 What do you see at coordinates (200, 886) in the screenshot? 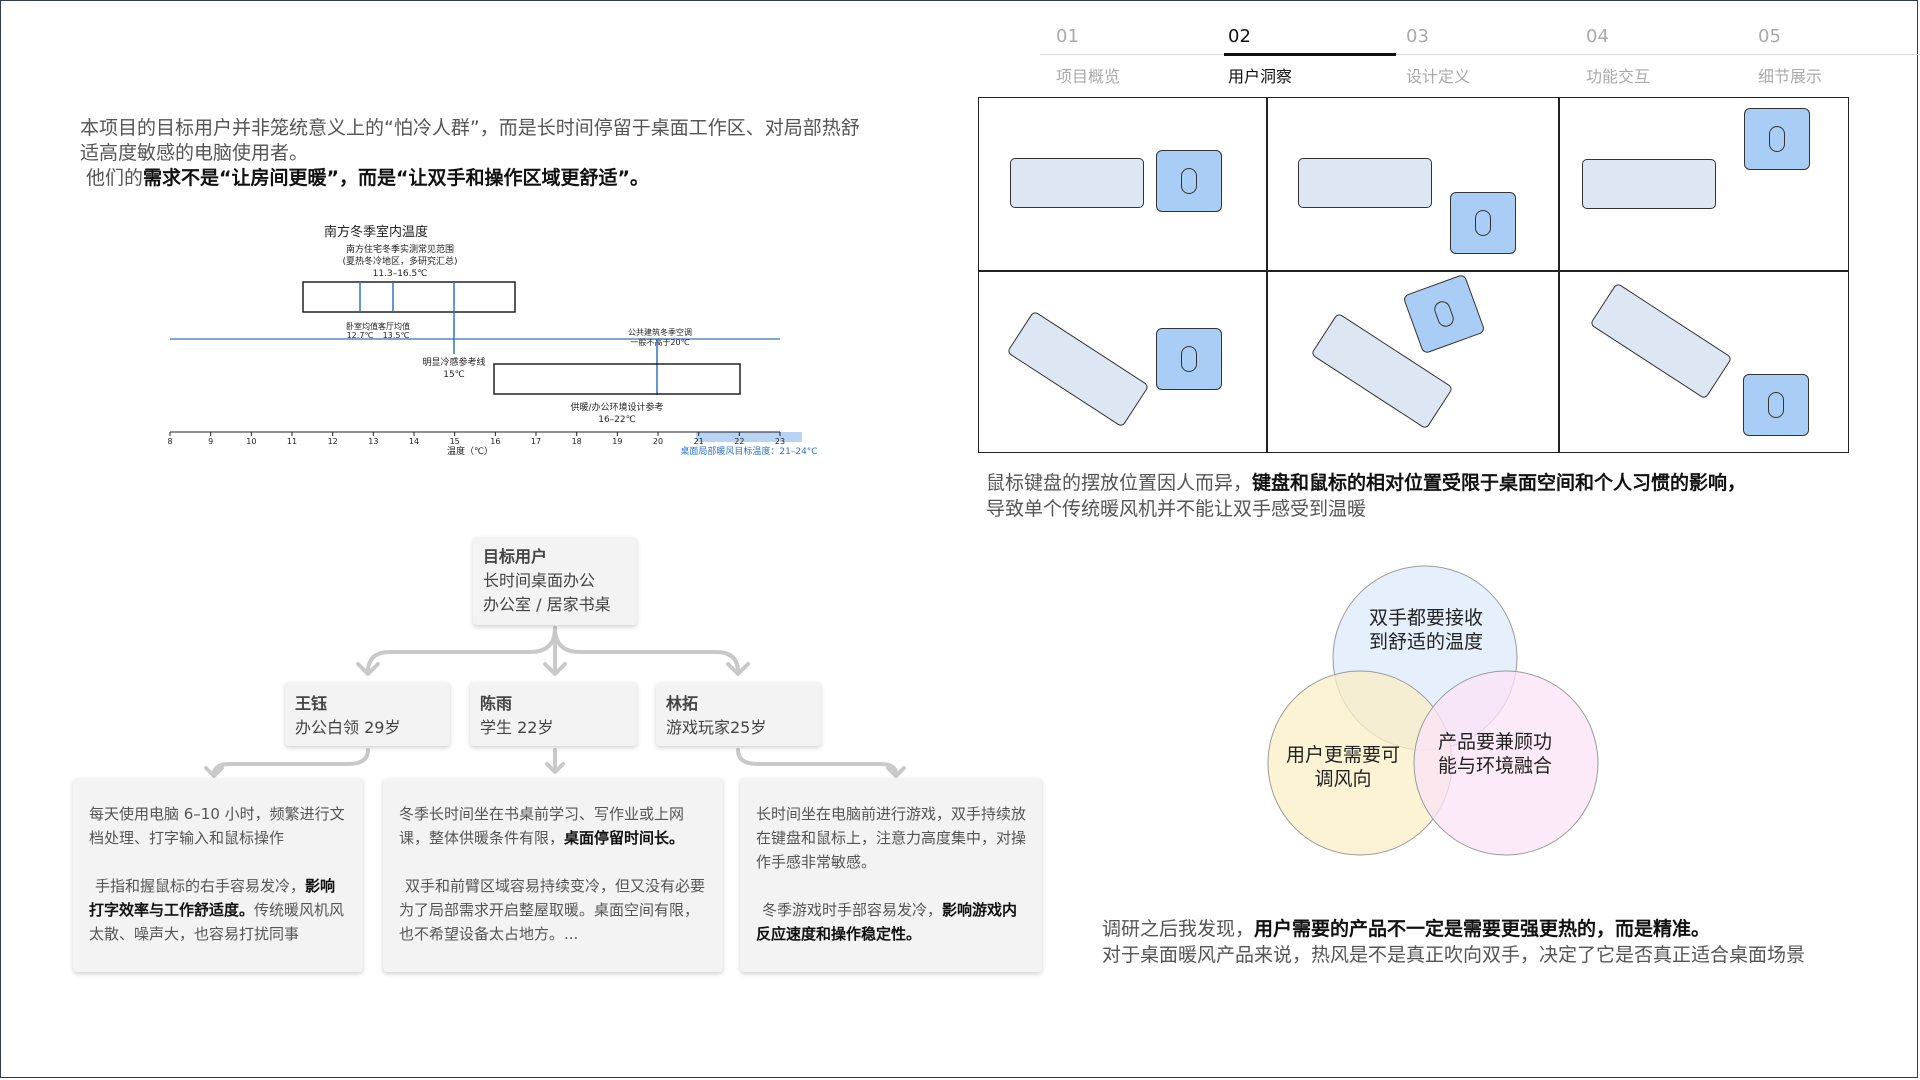
I see `desc-p2-pre: 手指和握鼠标的右手容易发冷，` at bounding box center [200, 886].